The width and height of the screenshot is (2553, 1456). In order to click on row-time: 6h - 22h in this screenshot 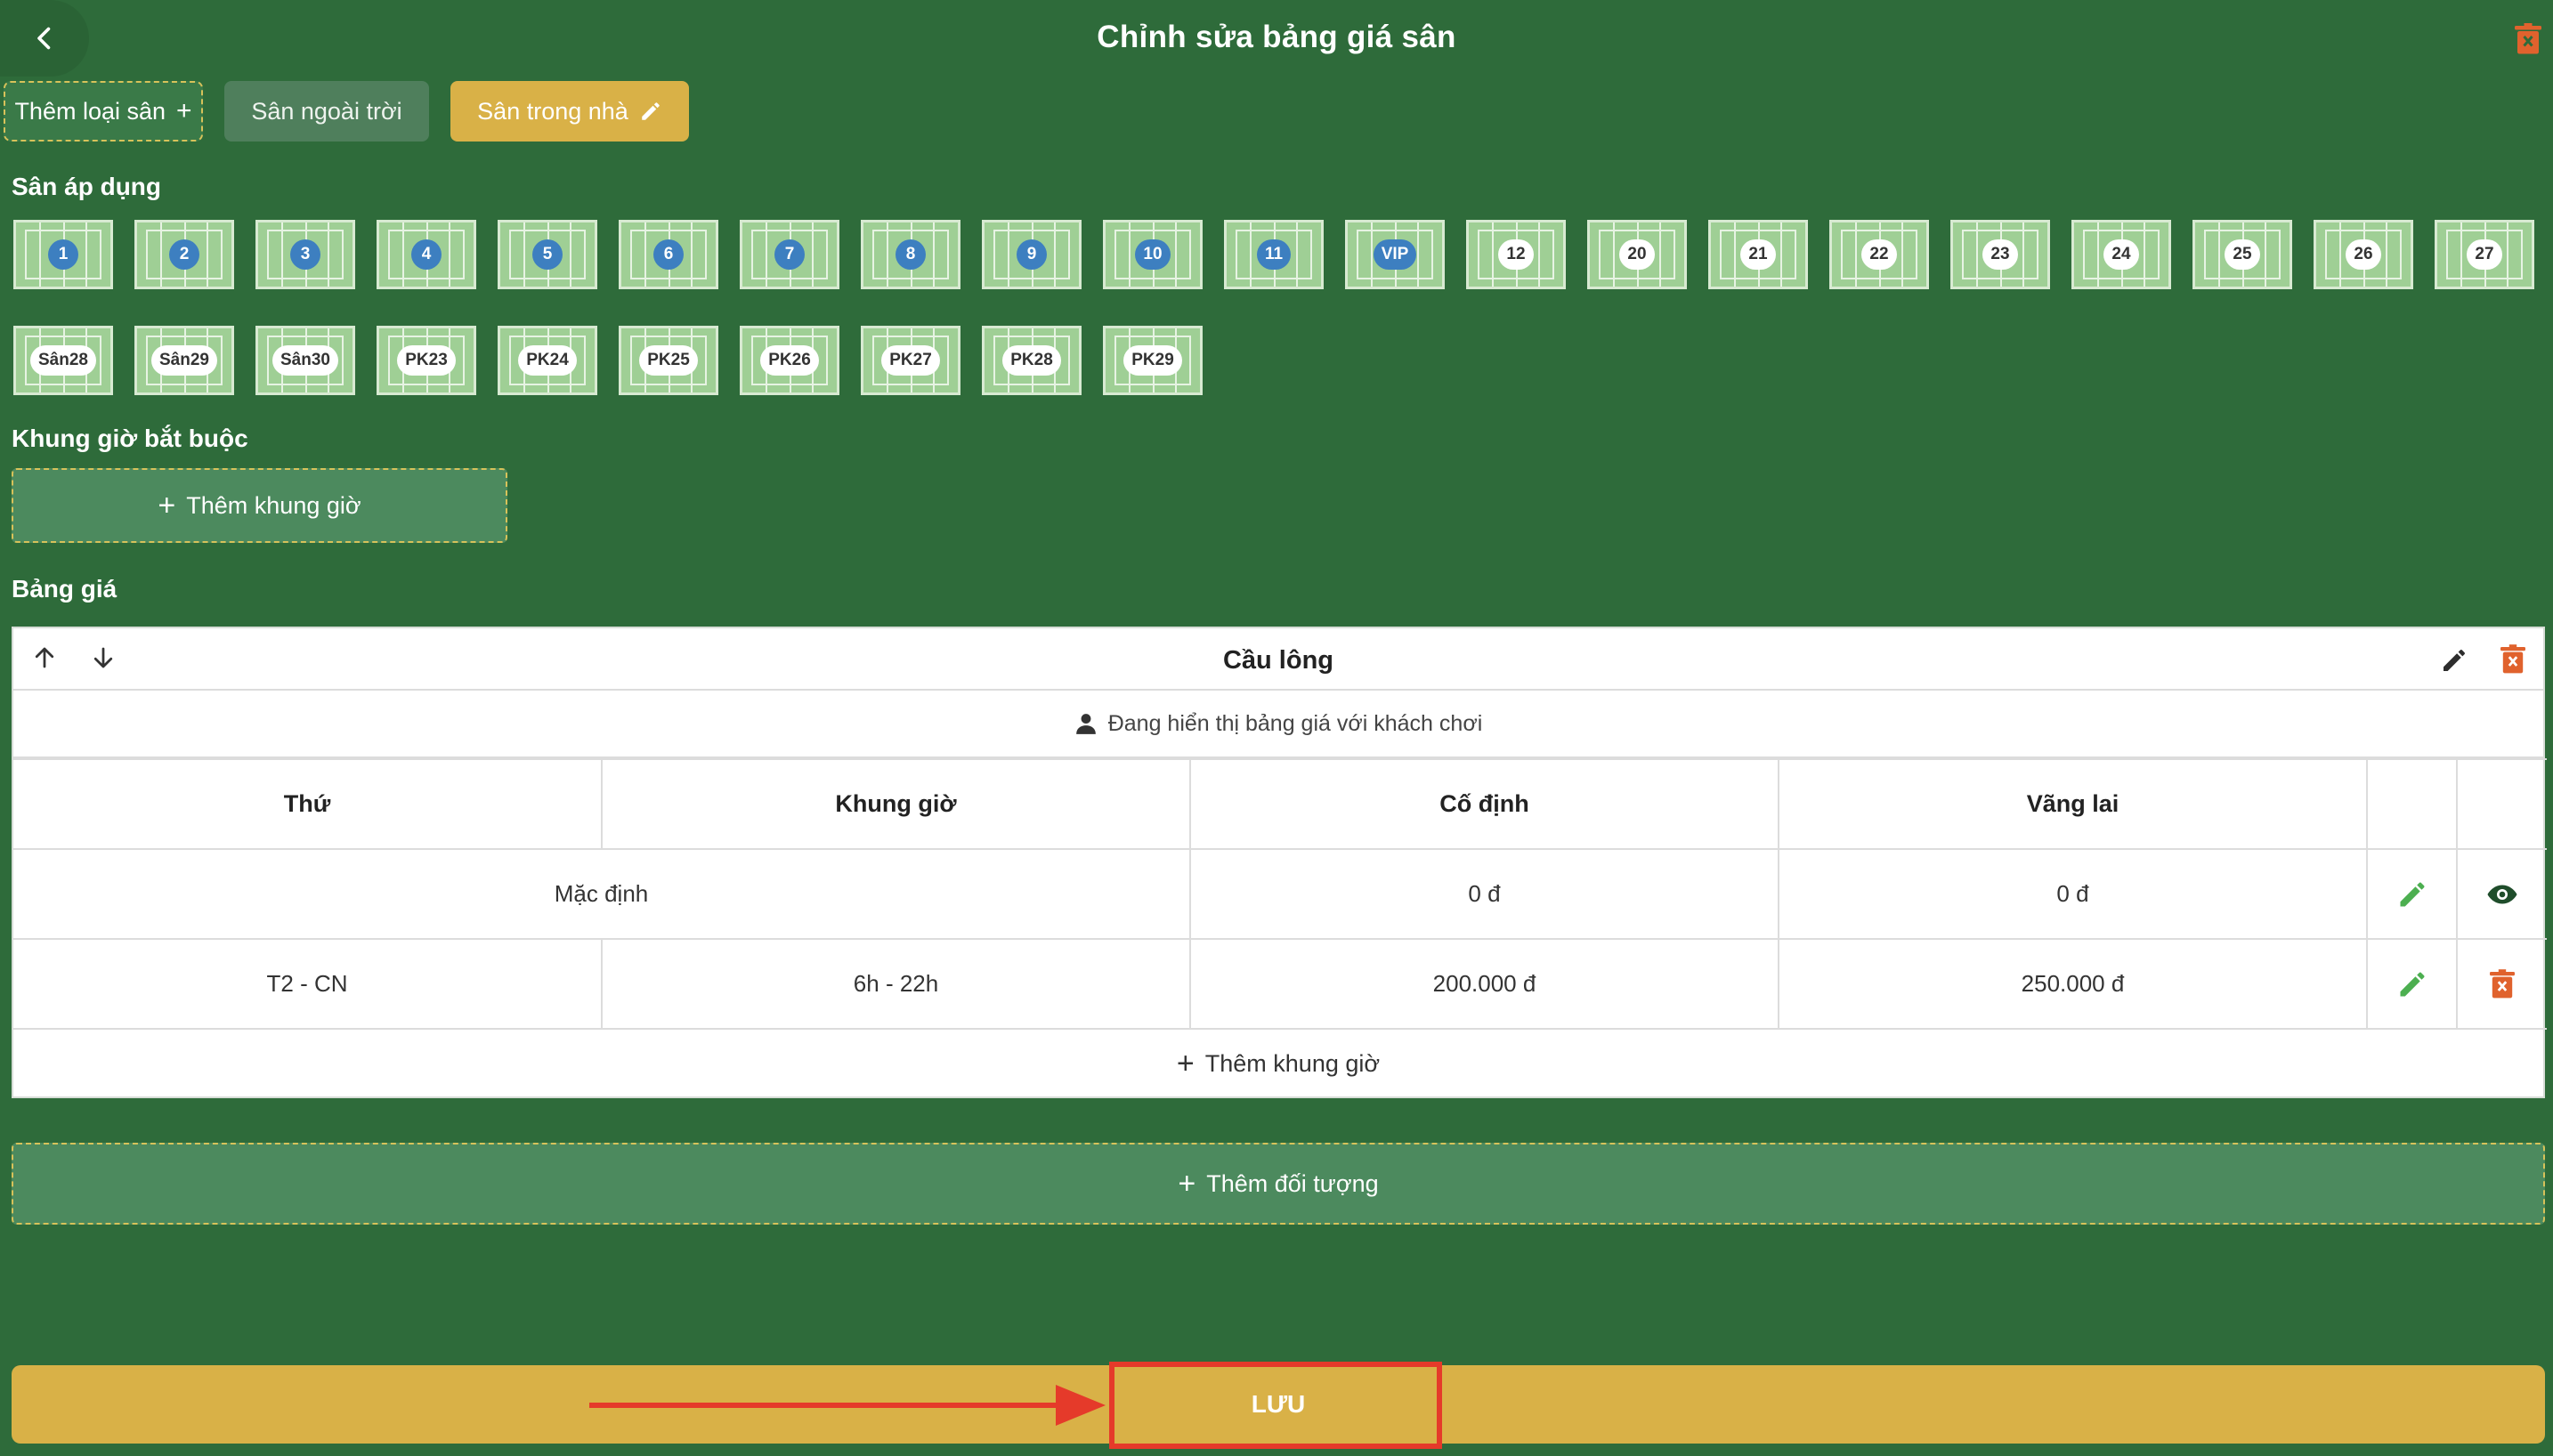, I will do `click(896, 984)`.